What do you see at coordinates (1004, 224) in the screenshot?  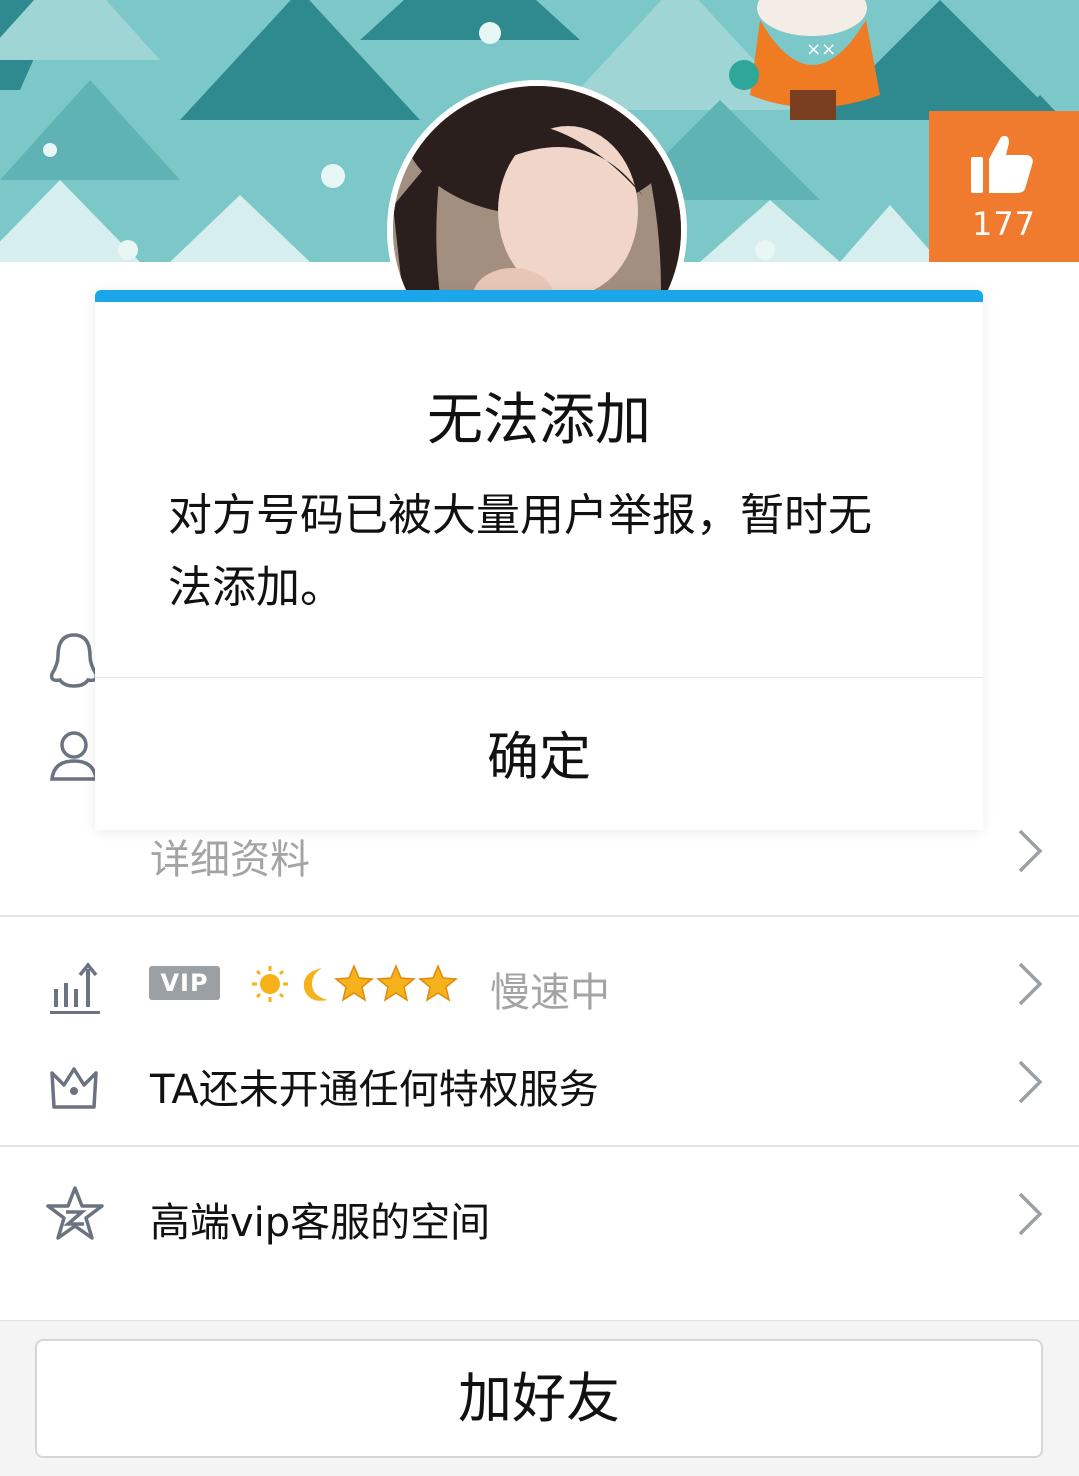 I see `like-count: 177` at bounding box center [1004, 224].